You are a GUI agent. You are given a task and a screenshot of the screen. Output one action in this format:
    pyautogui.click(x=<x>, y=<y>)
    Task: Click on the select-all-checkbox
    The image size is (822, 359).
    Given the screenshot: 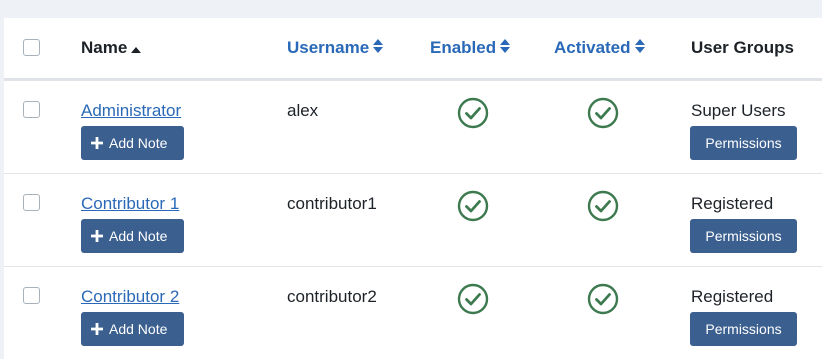 What is the action you would take?
    pyautogui.click(x=31, y=47)
    